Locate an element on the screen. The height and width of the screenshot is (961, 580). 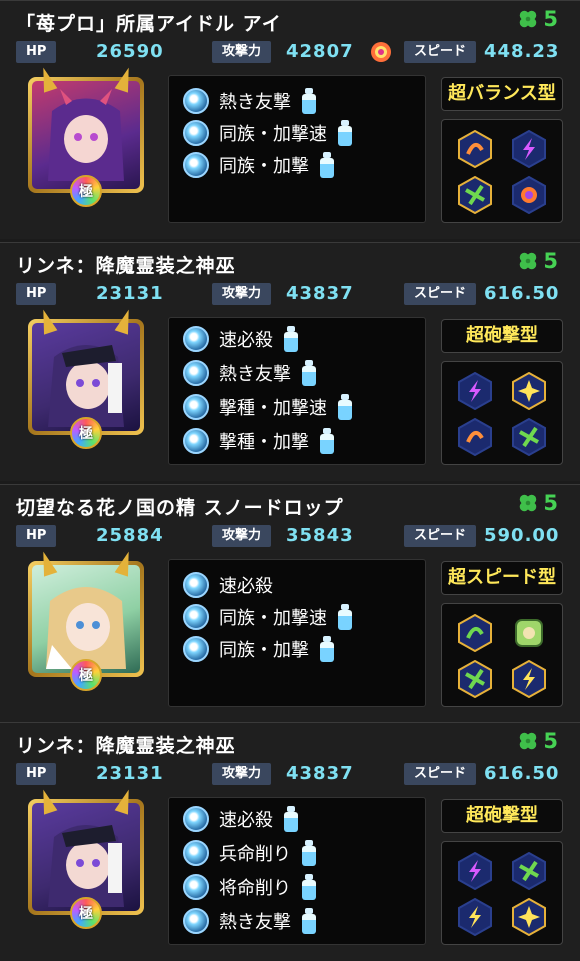
sun-gear-icon is located at coordinates (529, 195).